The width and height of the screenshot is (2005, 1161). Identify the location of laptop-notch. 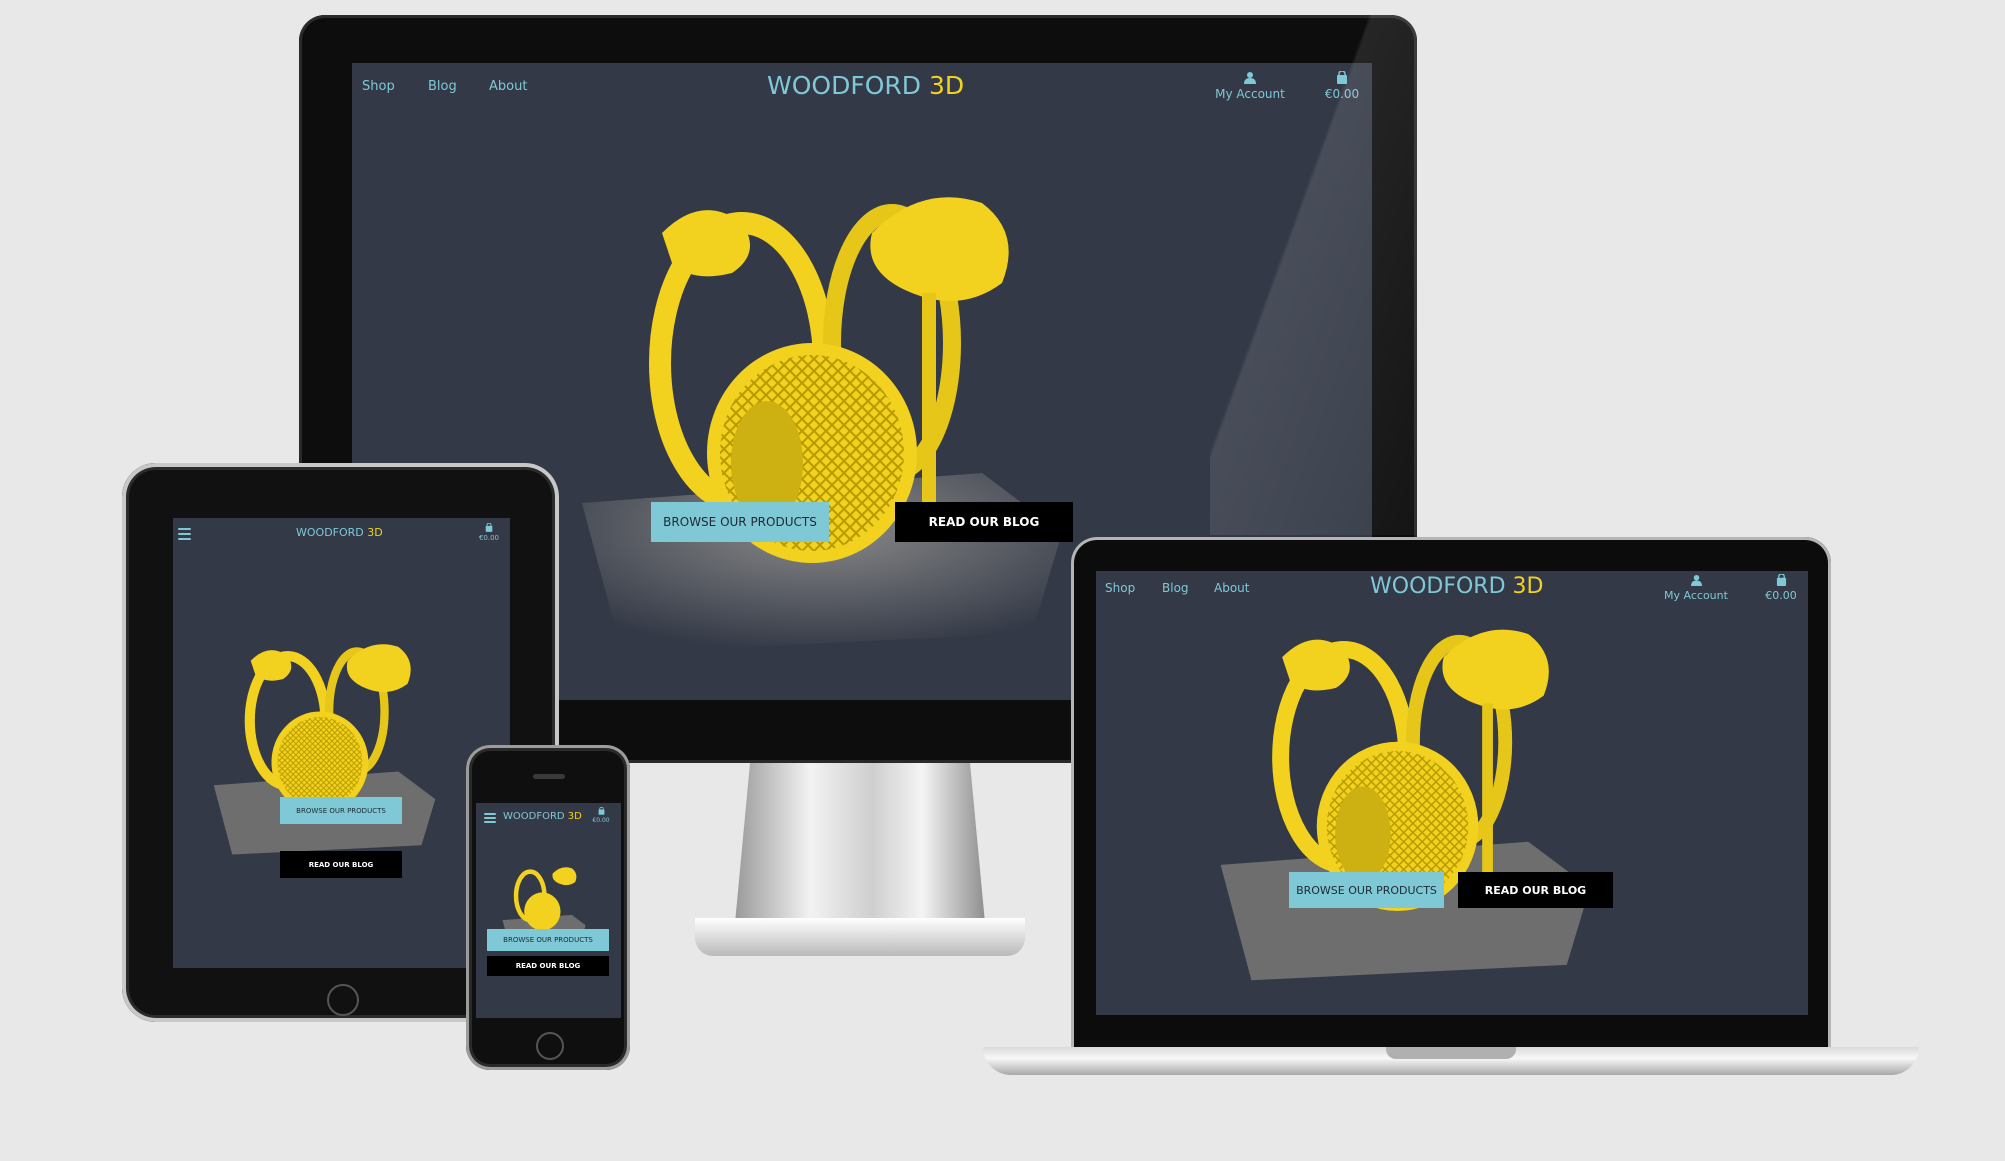
(1451, 1053).